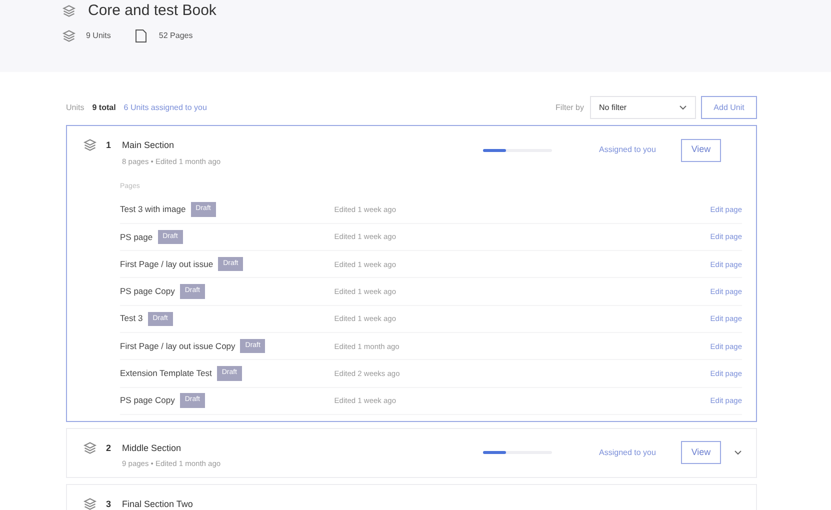  Describe the element at coordinates (136, 237) in the screenshot. I see `page-title: PS page` at that location.